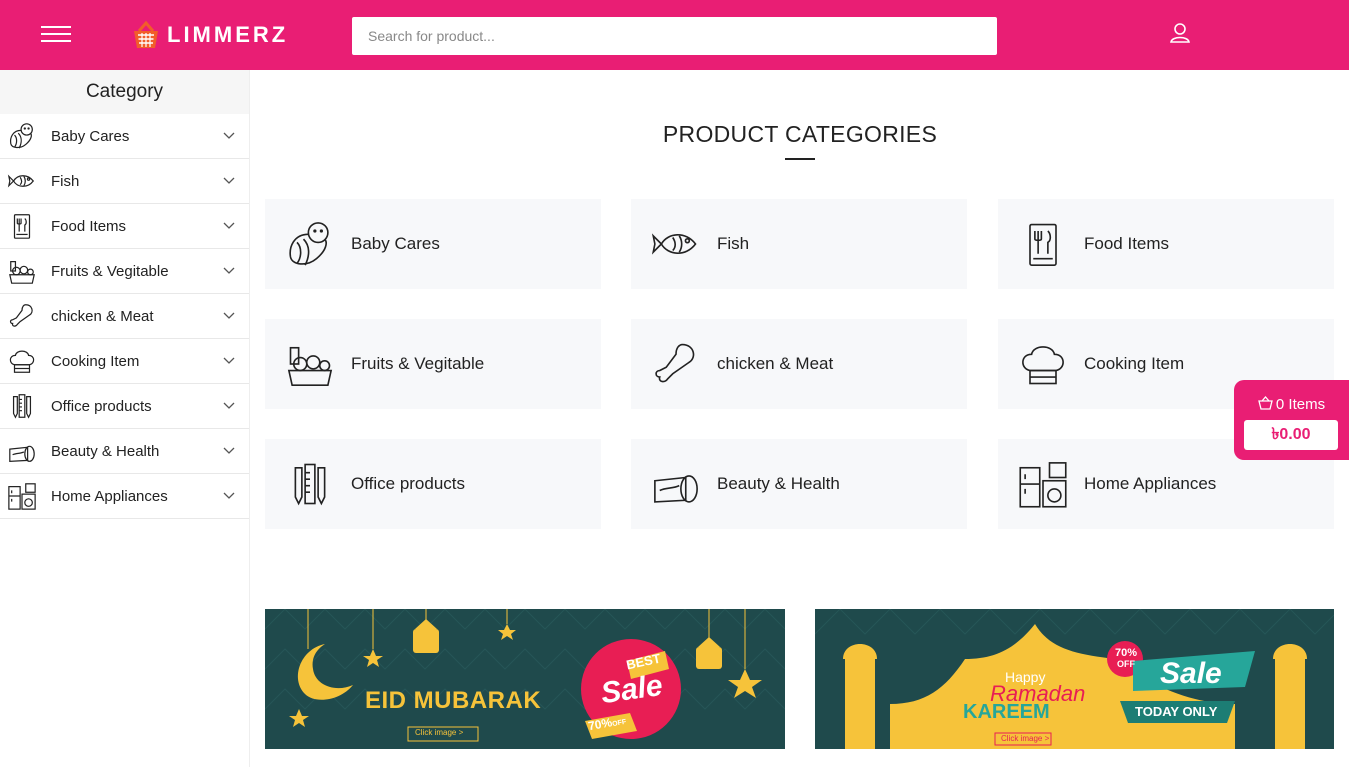 The image size is (1349, 767). Describe the element at coordinates (525, 675) in the screenshot. I see `eid-banner-art` at that location.